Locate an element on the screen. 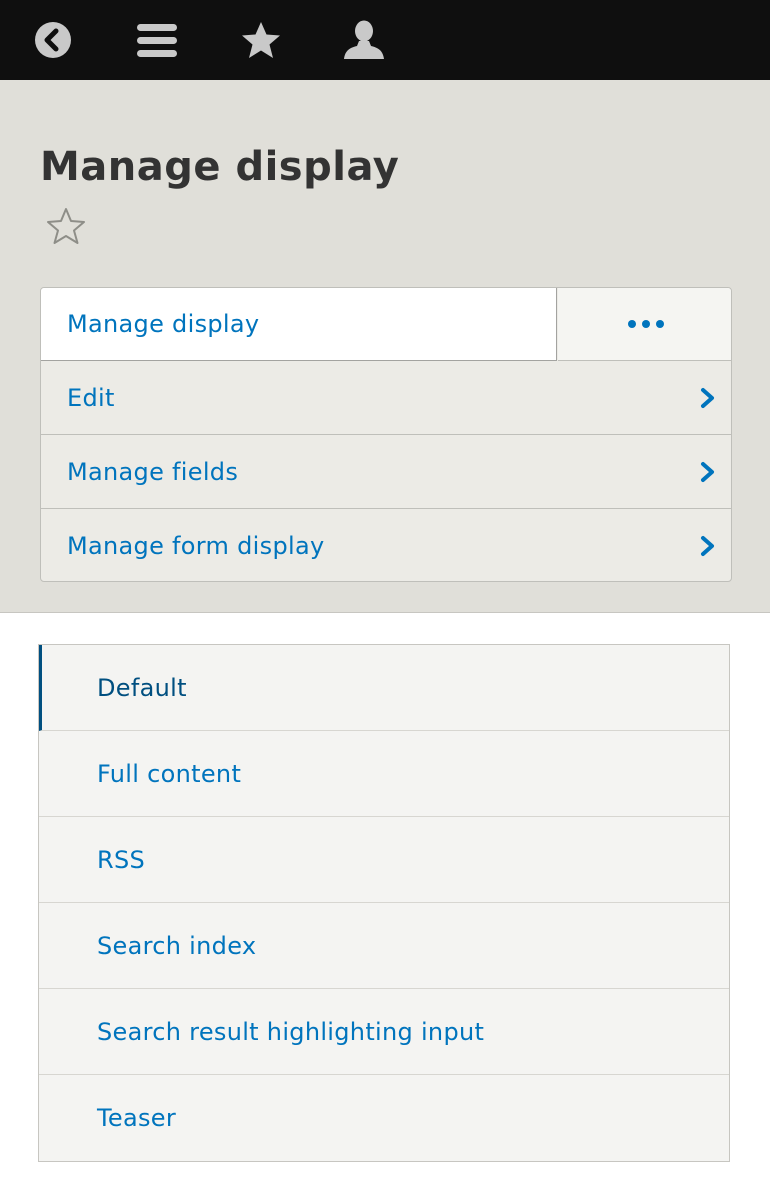 Image resolution: width=774 pixels, height=1198 pixels. user-icon is located at coordinates (364, 39).